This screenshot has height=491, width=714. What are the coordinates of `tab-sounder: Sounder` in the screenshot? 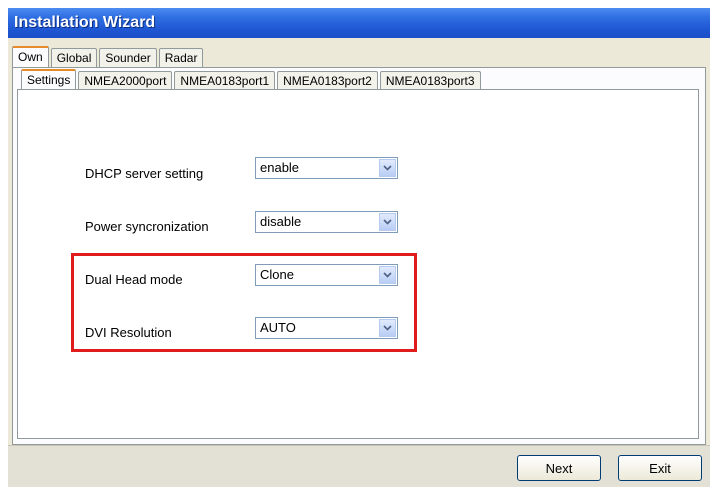 It's located at (128, 57).